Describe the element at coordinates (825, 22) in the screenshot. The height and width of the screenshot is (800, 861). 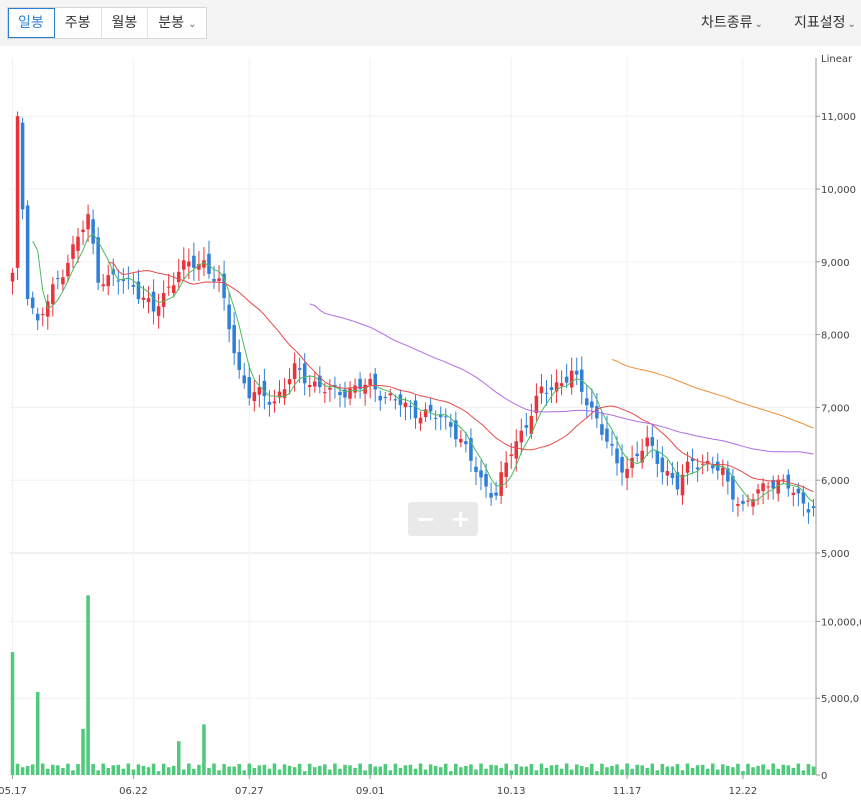
I see `indicator-settings-menu: 지표설정 ⌄` at that location.